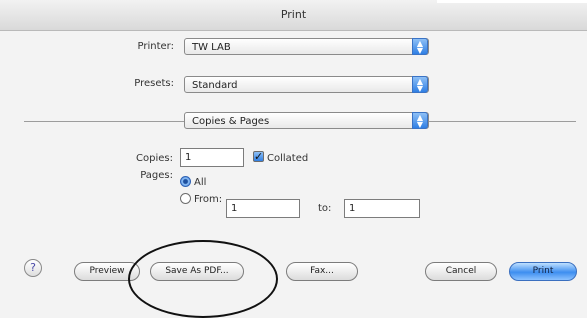 The width and height of the screenshot is (587, 318). Describe the element at coordinates (200, 182) in the screenshot. I see `pages-all-label: All` at that location.